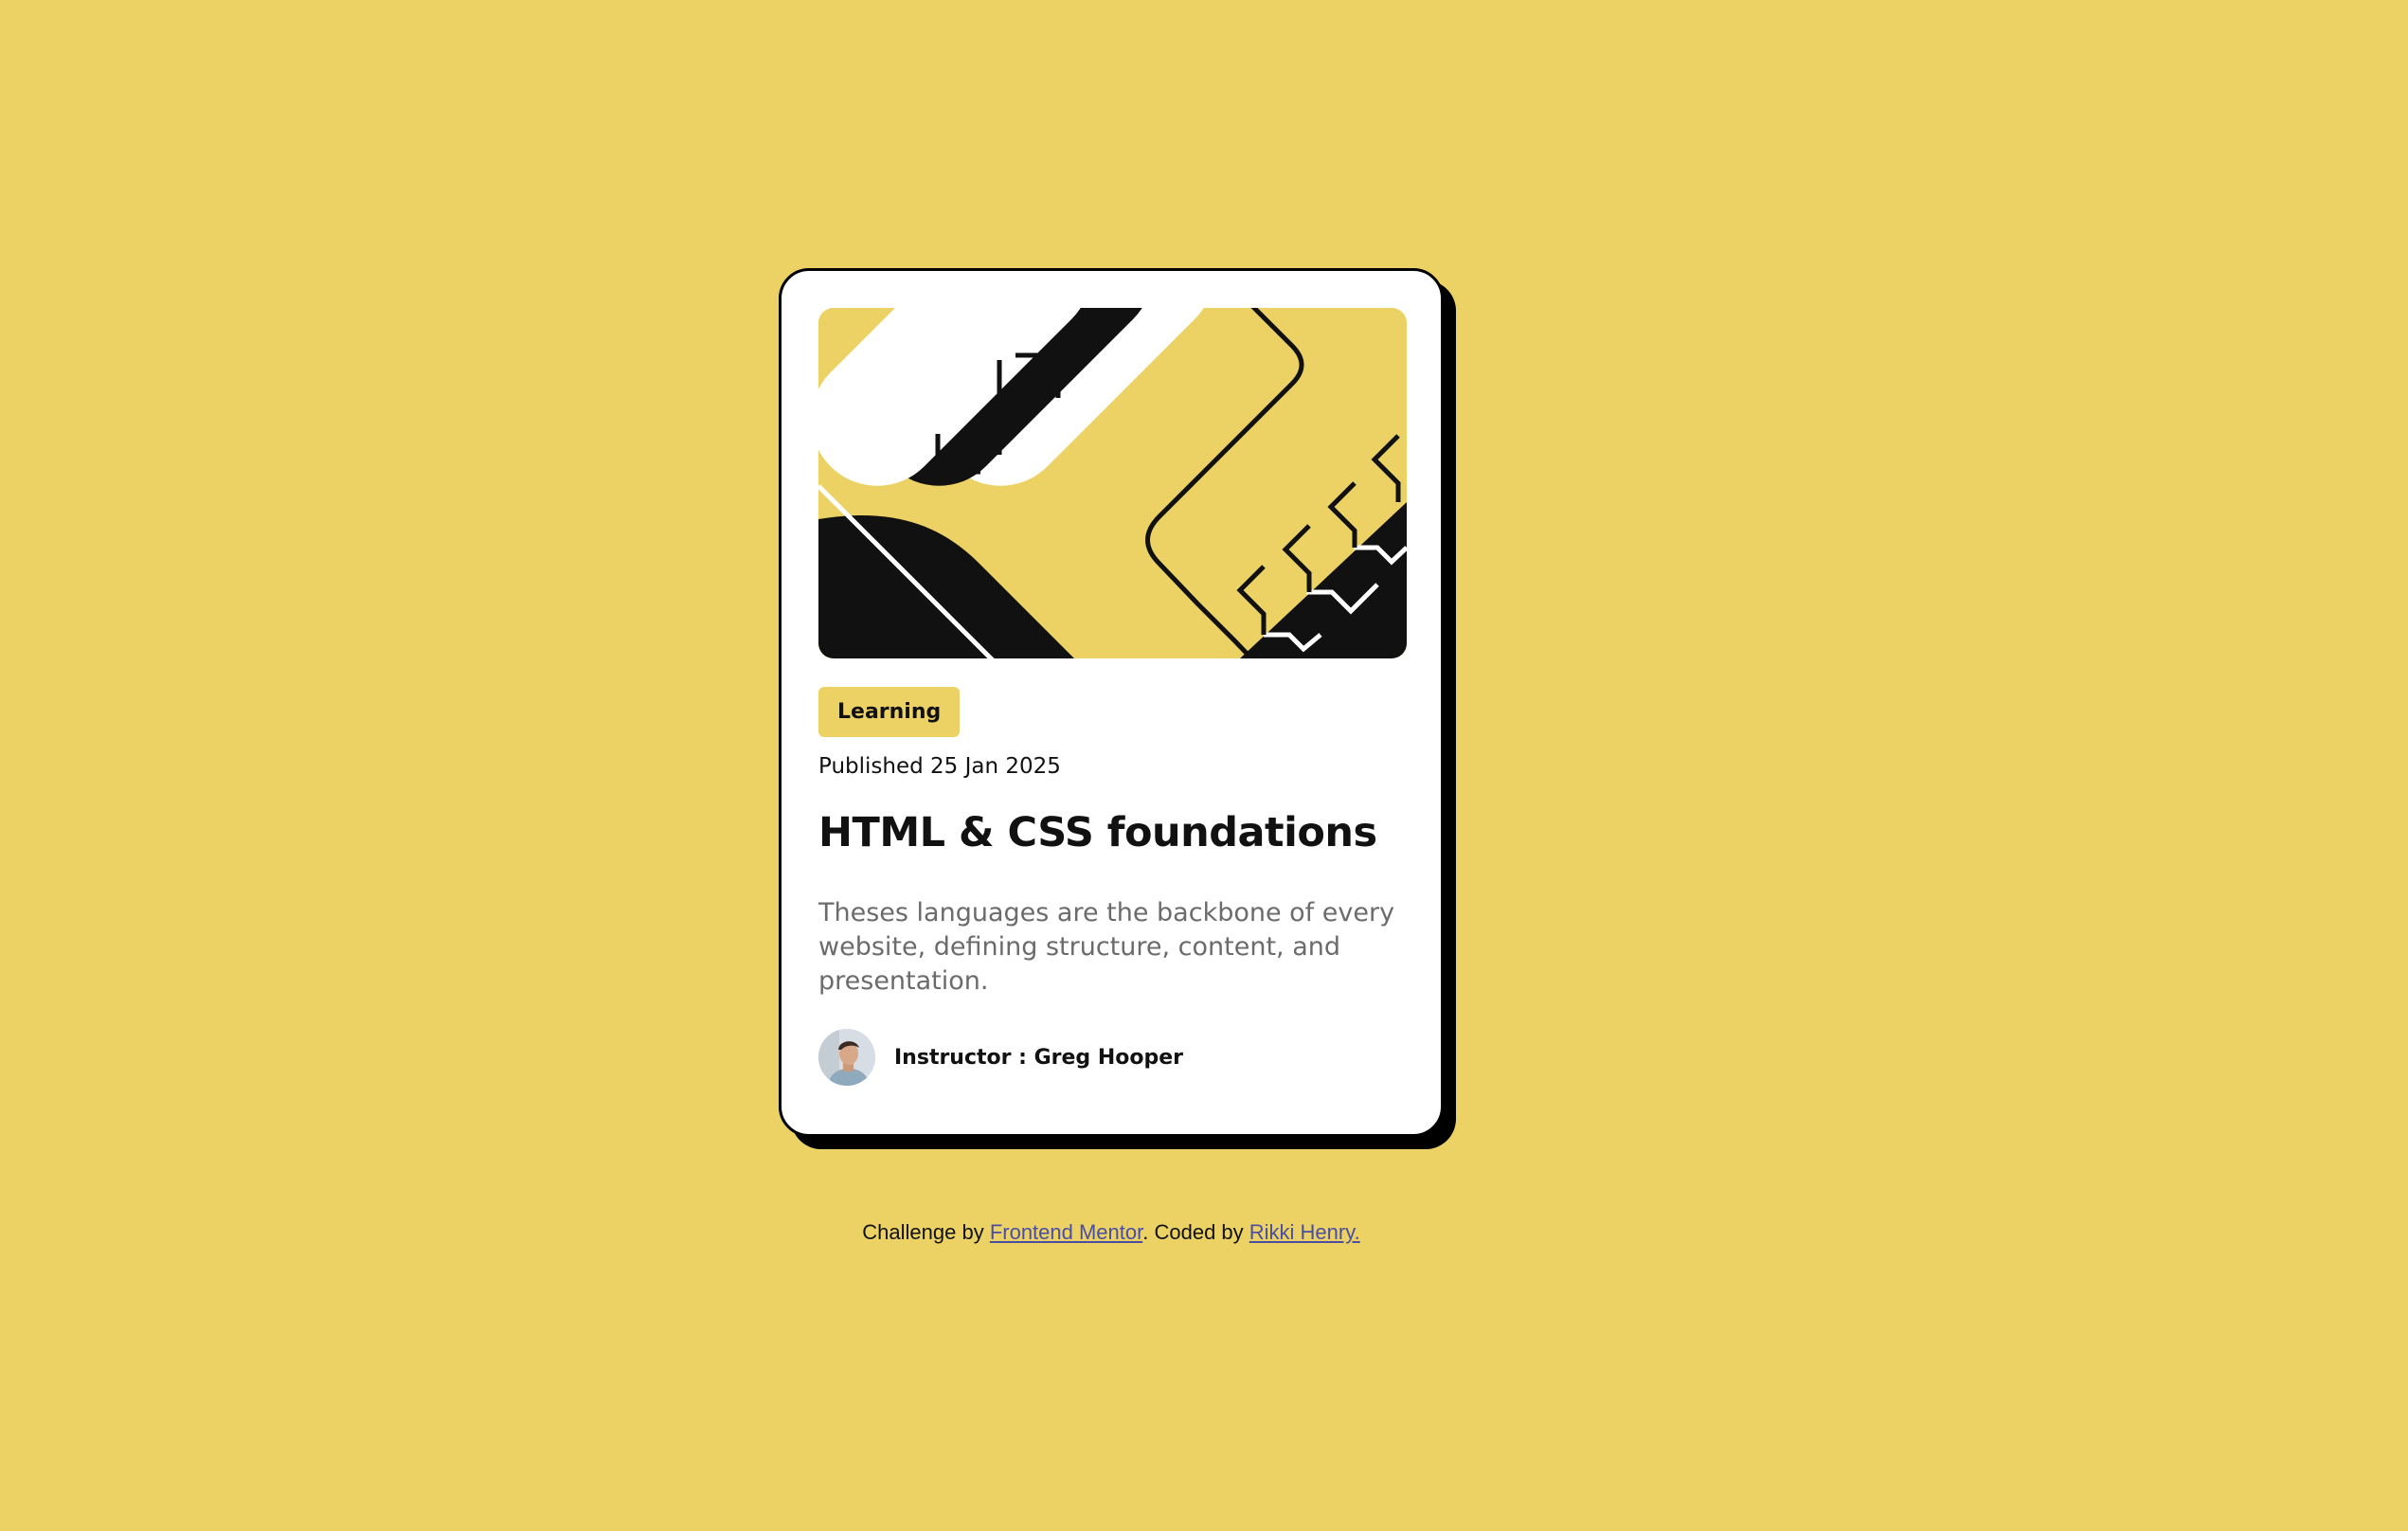 The image size is (2408, 1531). I want to click on frontend-mentor-link: Frontend Mentor, so click(1066, 1232).